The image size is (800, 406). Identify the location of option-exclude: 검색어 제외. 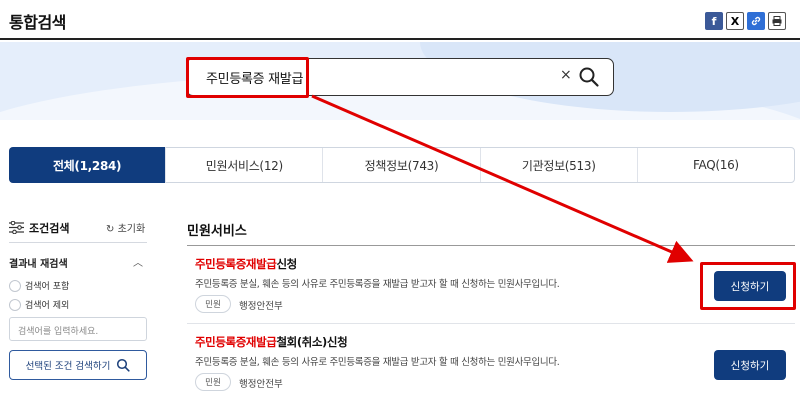
(39, 304).